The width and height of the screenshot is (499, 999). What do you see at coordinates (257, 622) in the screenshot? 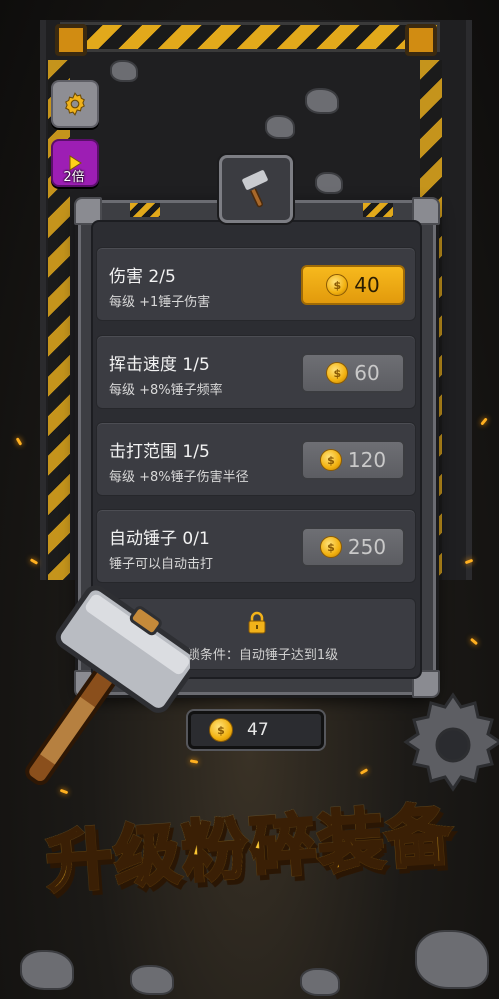
I see `lock-icon` at bounding box center [257, 622].